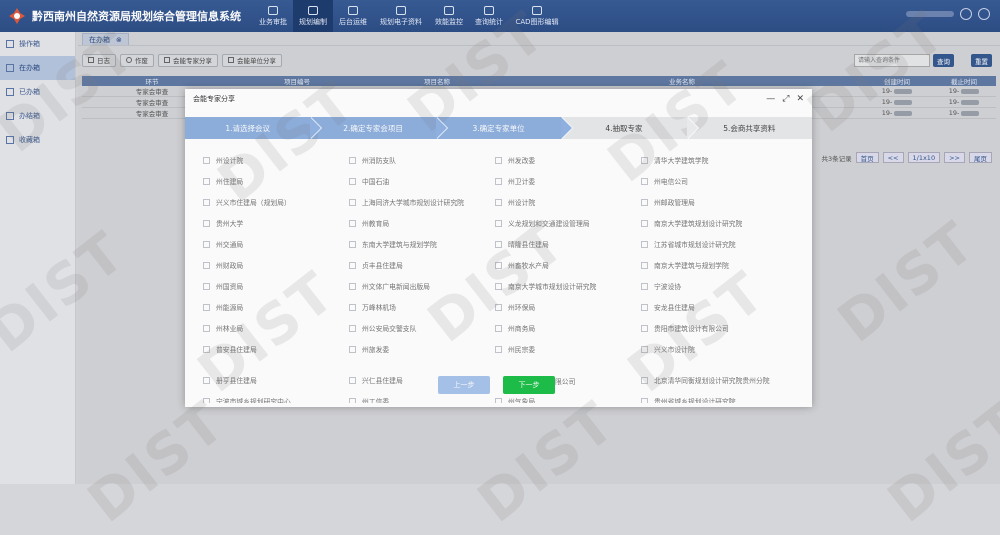 This screenshot has width=1000, height=535. I want to click on search-input, so click(892, 60).